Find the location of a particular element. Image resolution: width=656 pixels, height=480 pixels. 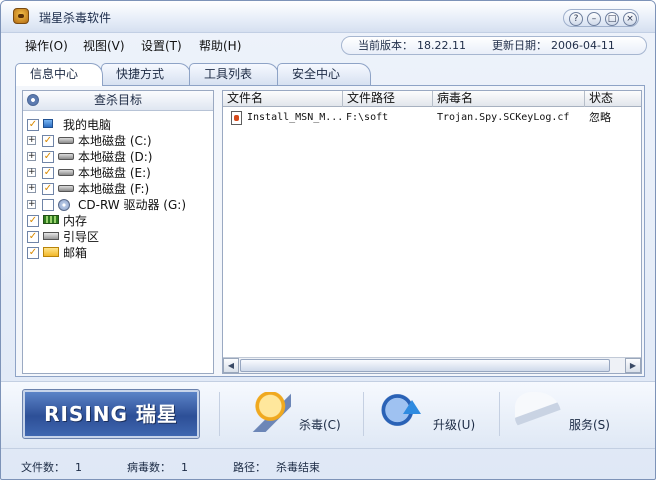

tab-tool-list: 工具列表 is located at coordinates (234, 74).